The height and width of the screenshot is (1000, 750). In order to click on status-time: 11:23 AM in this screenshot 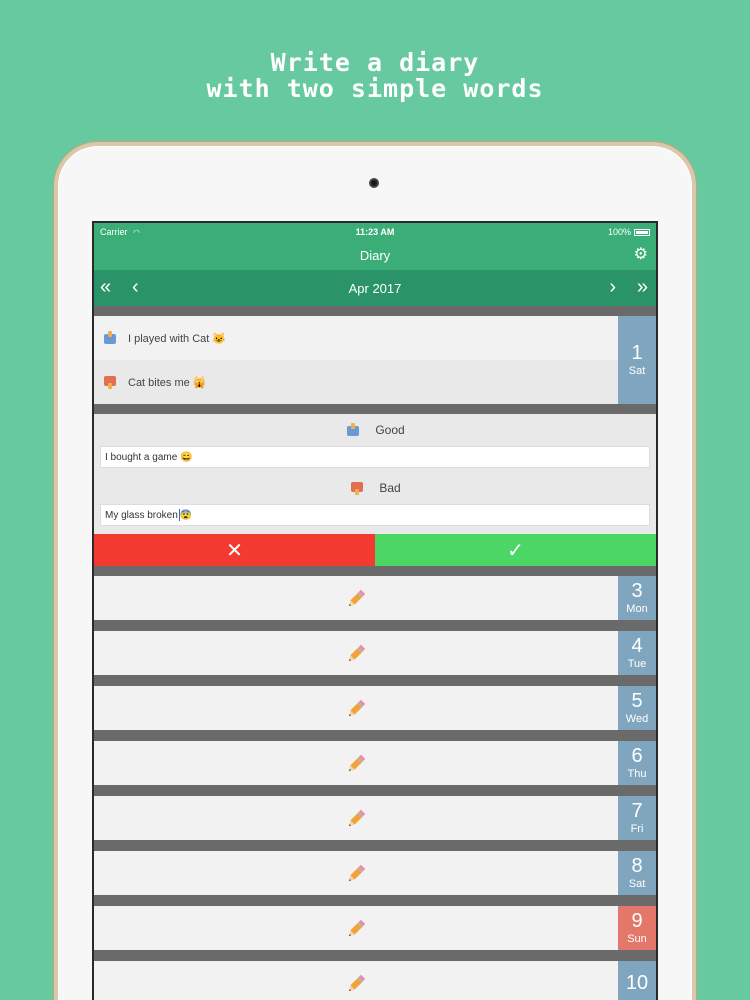, I will do `click(375, 232)`.